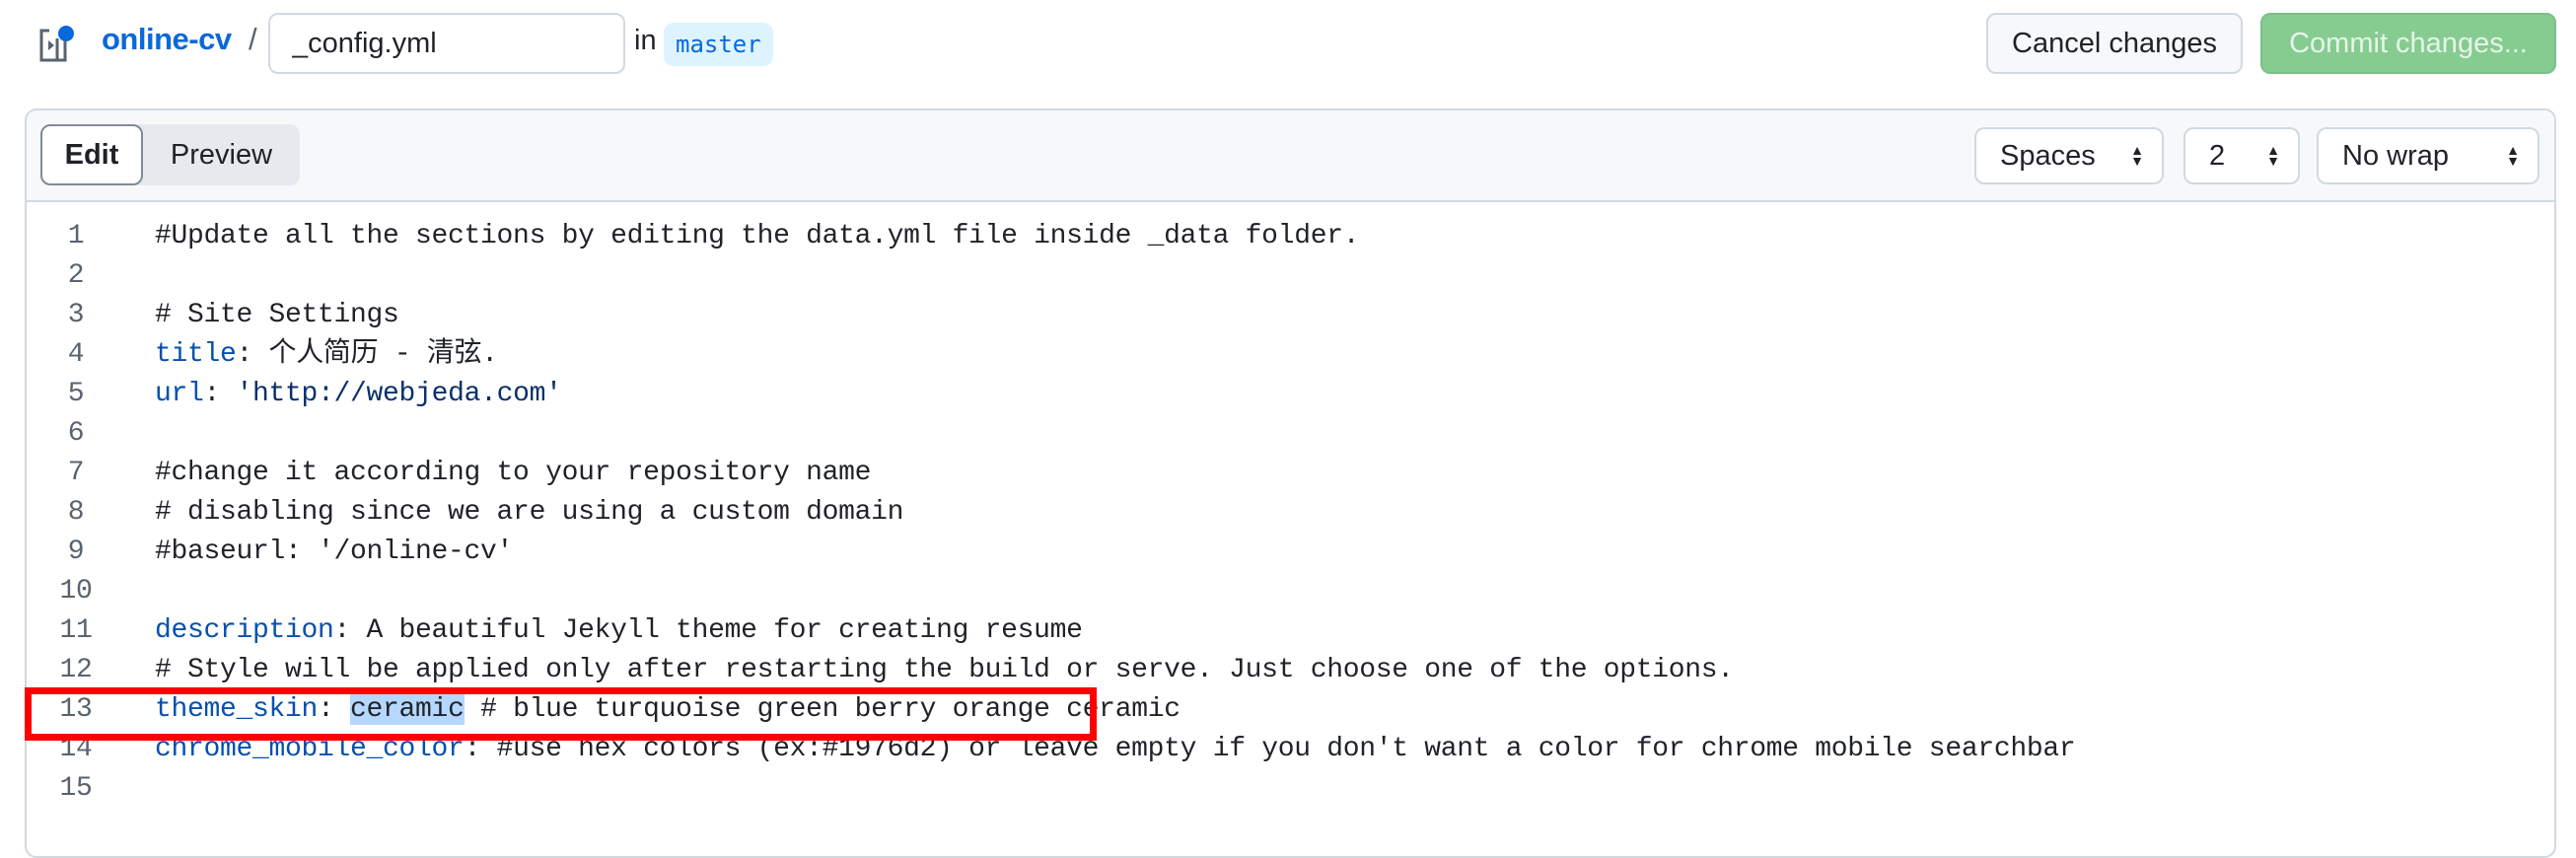  I want to click on tab-edit: Edit, so click(91, 154).